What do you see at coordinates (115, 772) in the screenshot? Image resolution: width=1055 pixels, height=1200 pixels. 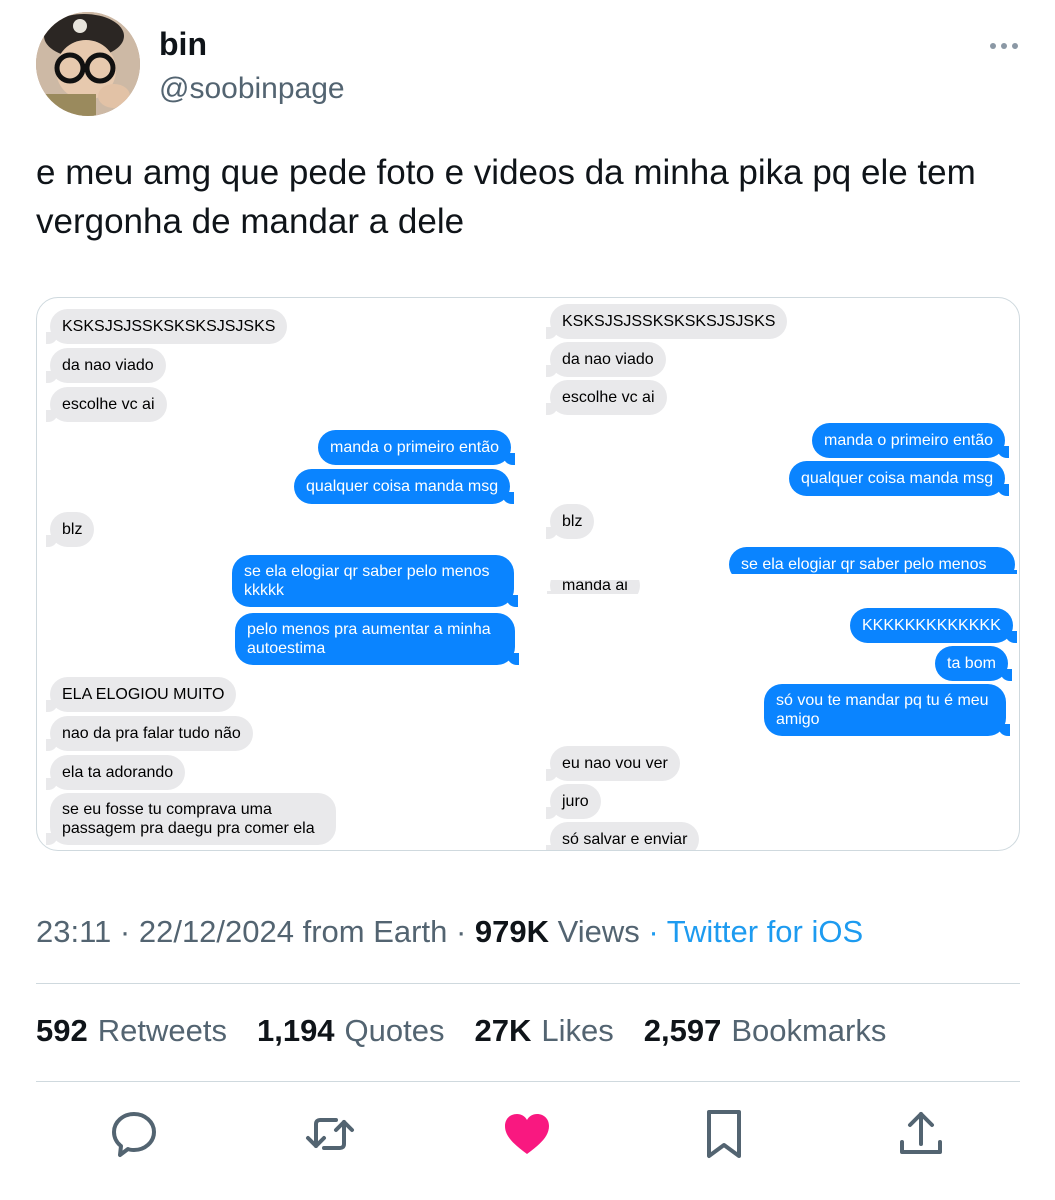 I see `chat-bubble-incoming: ela ta adorando` at bounding box center [115, 772].